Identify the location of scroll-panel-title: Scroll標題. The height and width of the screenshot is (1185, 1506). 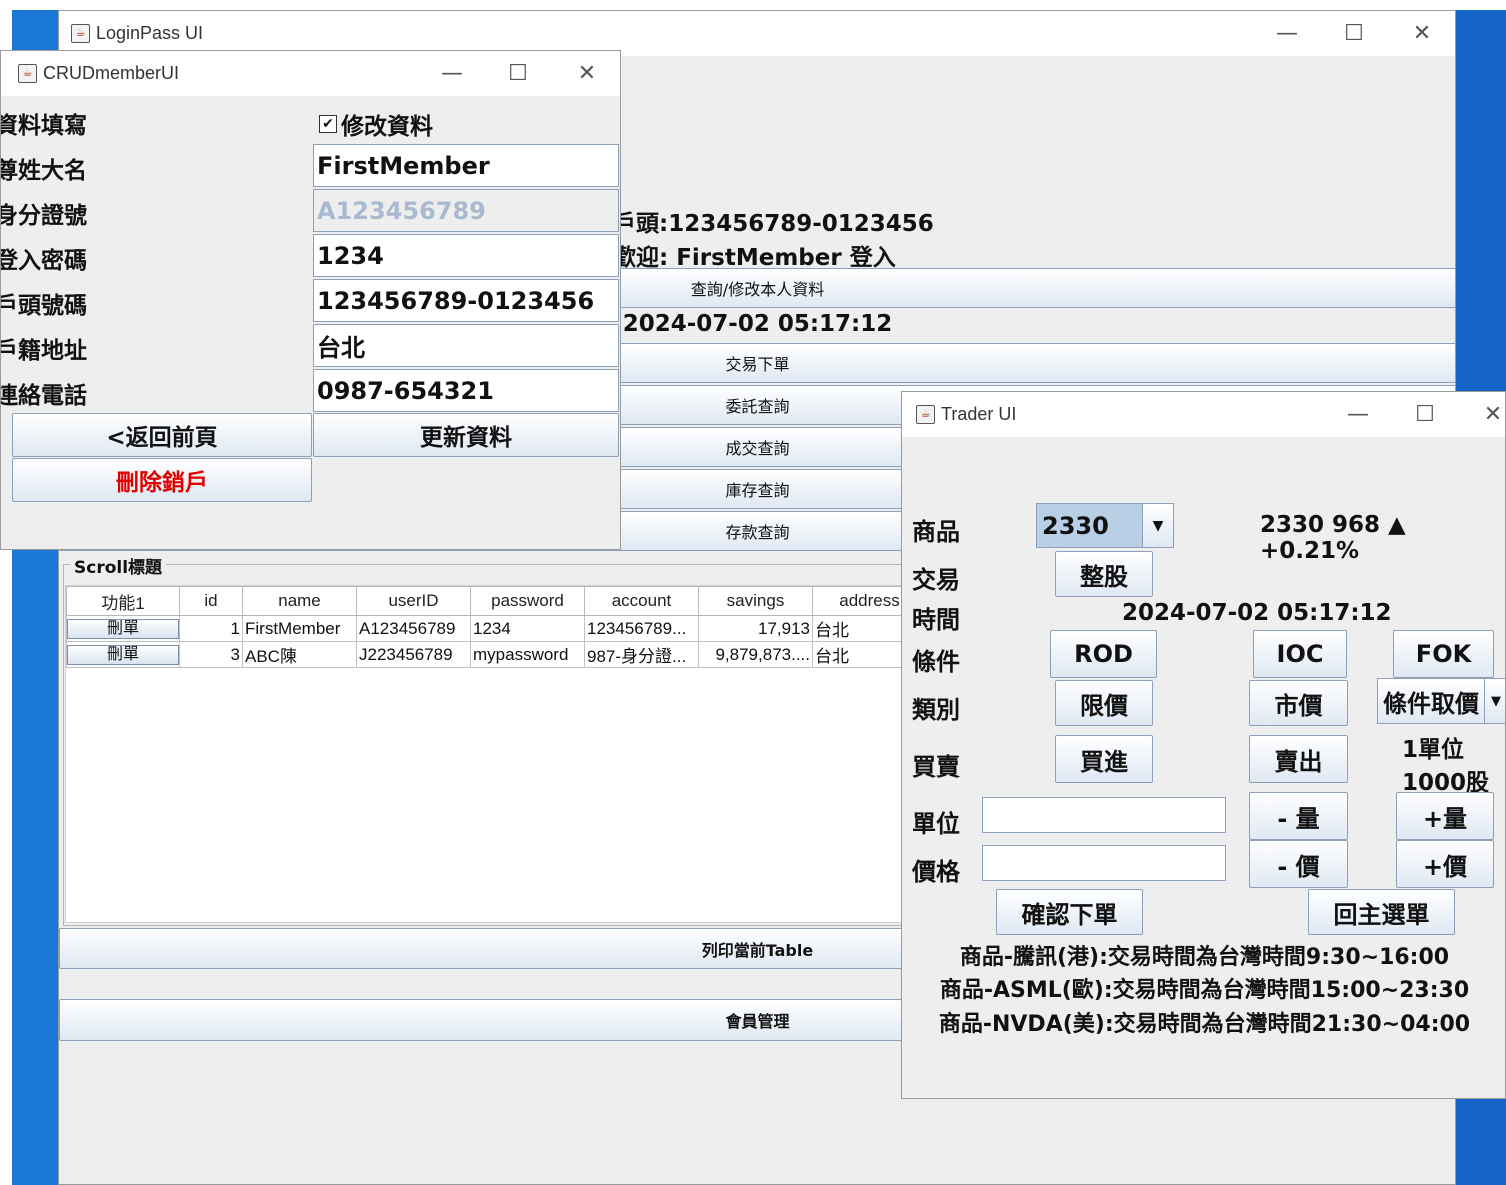
(118, 565).